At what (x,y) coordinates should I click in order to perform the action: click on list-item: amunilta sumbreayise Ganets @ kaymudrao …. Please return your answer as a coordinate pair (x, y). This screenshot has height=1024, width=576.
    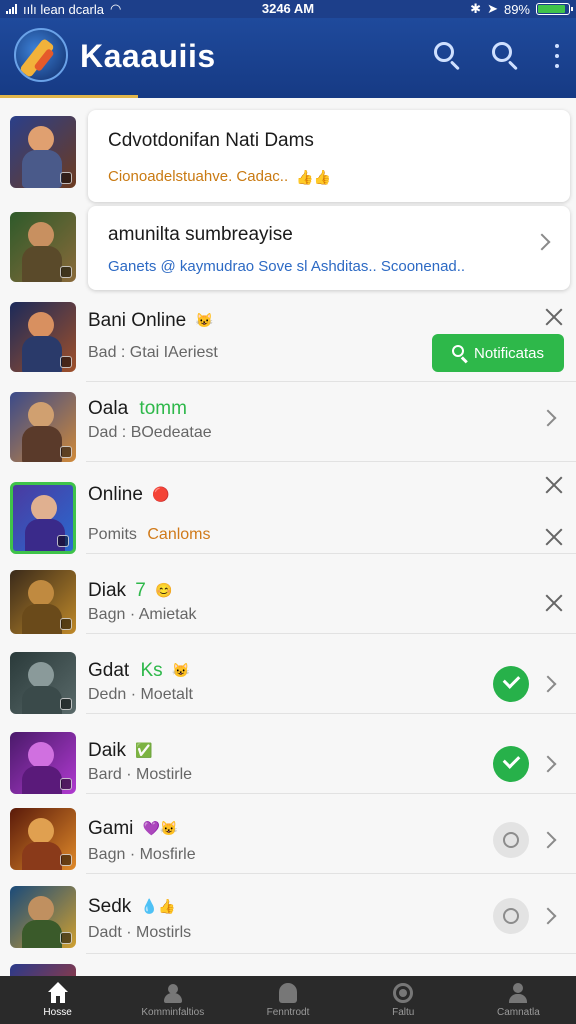
    Looking at the image, I should click on (288, 250).